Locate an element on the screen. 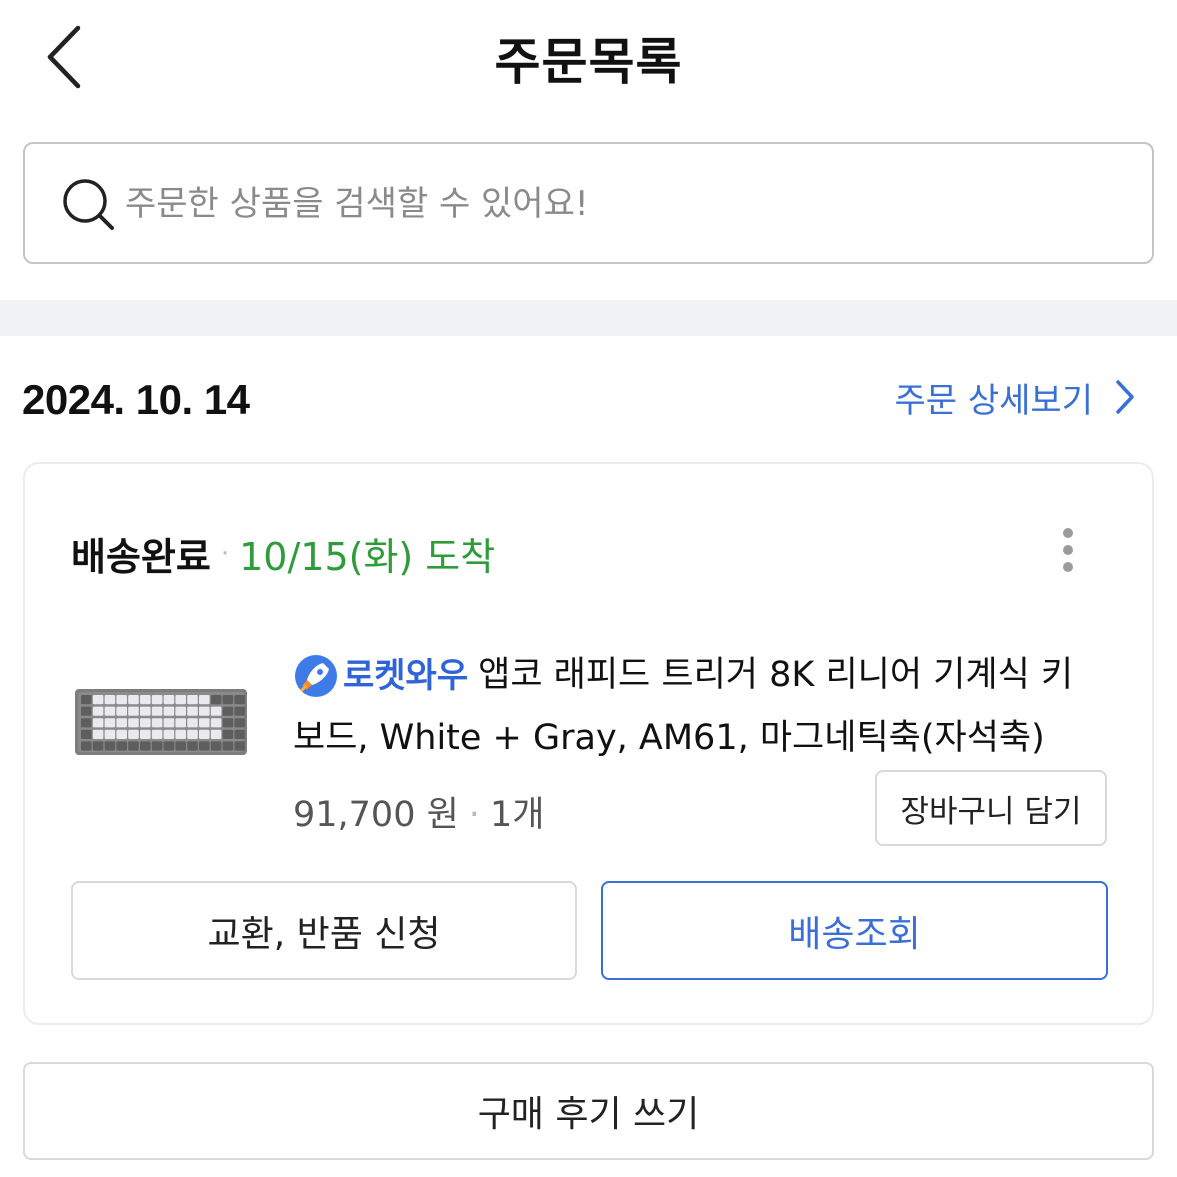  product-quantity: 1개 is located at coordinates (517, 815).